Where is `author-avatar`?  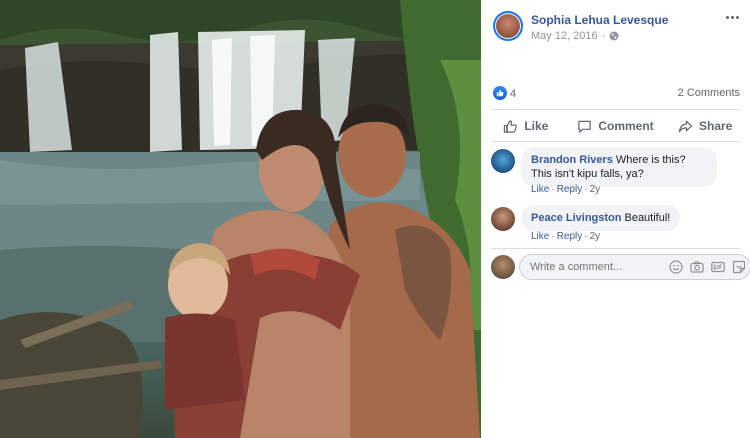
author-avatar is located at coordinates (508, 26).